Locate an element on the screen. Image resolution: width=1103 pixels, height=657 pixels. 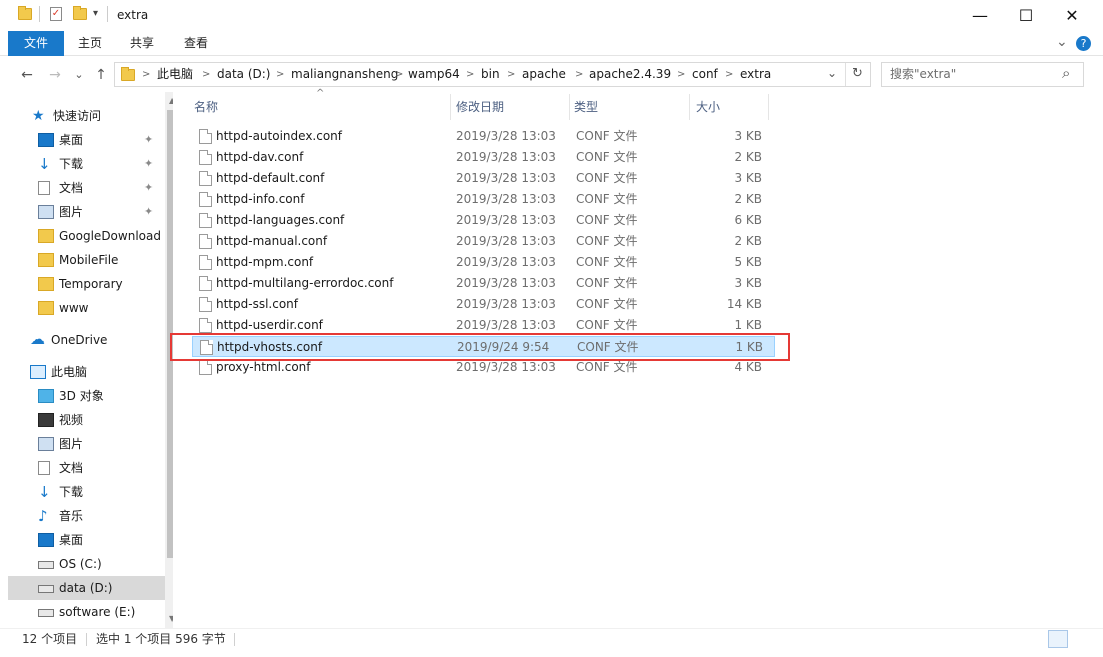
sidebar-item: 图片 is located at coordinates (86, 444).